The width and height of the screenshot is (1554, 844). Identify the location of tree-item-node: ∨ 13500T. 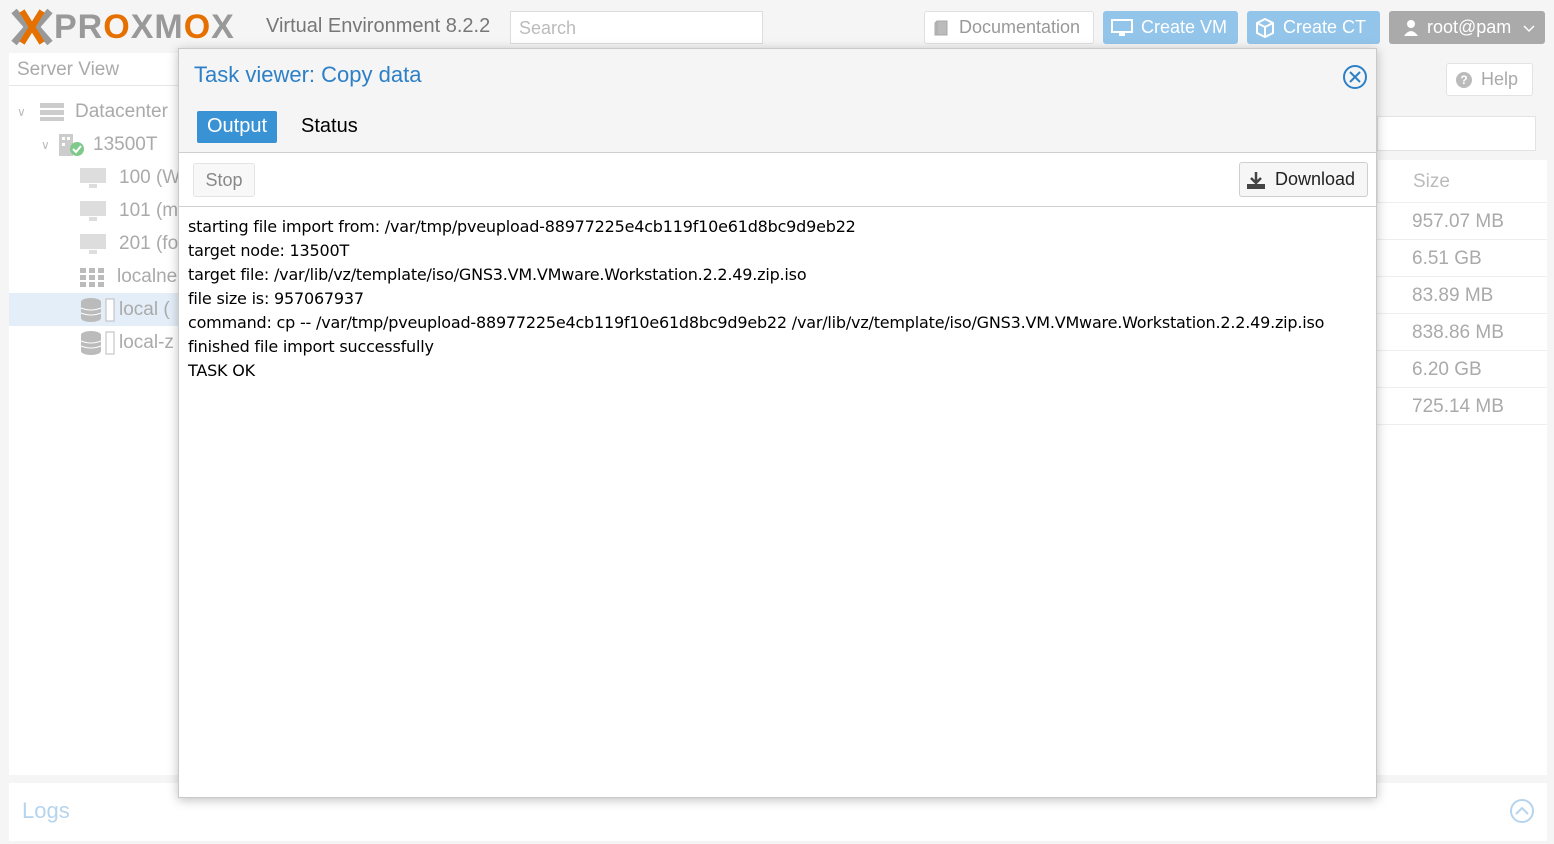
(97, 144).